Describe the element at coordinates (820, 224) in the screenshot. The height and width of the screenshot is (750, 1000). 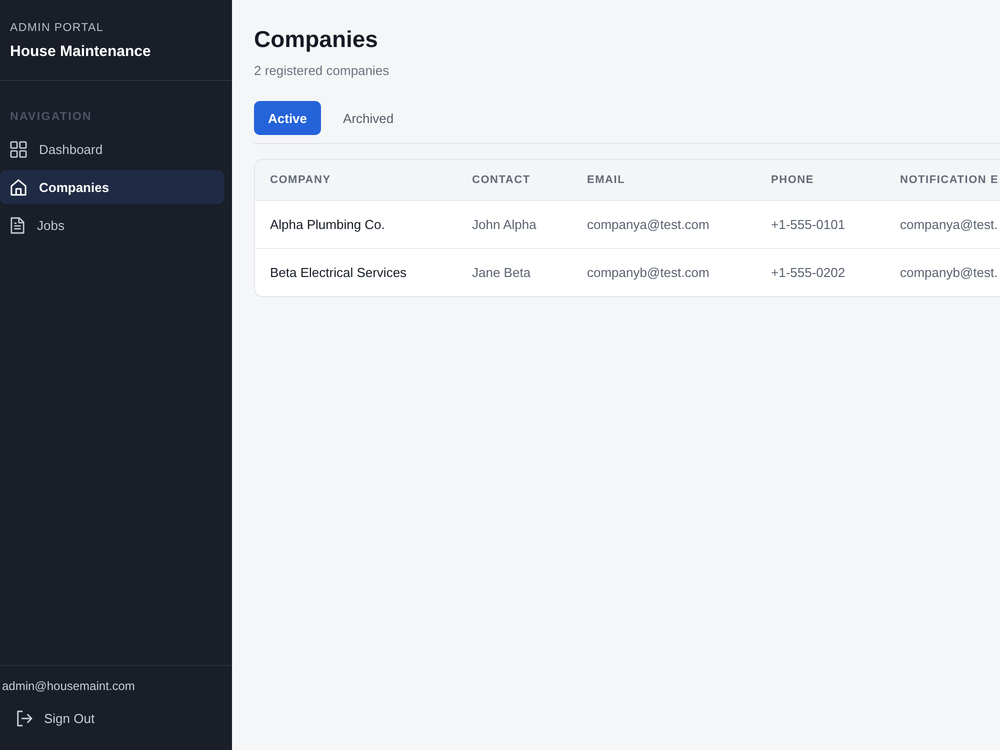
I see `table-cell: +1-555-0101` at that location.